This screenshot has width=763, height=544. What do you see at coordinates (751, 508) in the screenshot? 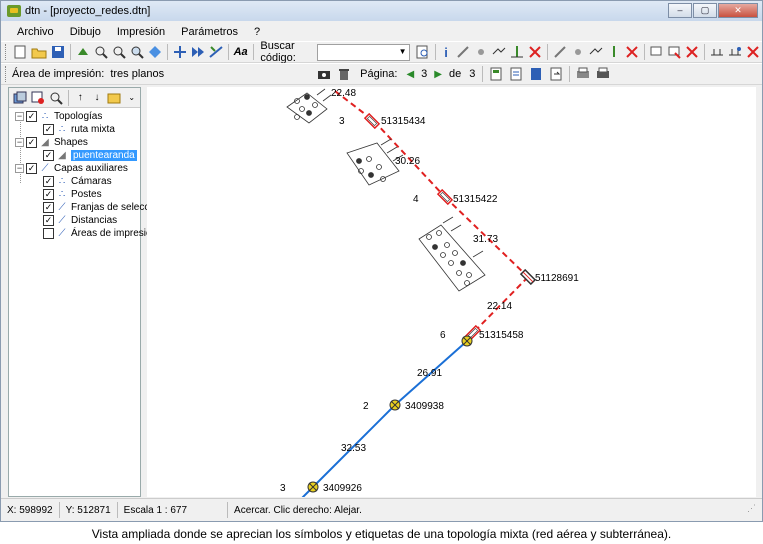
I see `resize-grip-icon: ⋰` at bounding box center [751, 508].